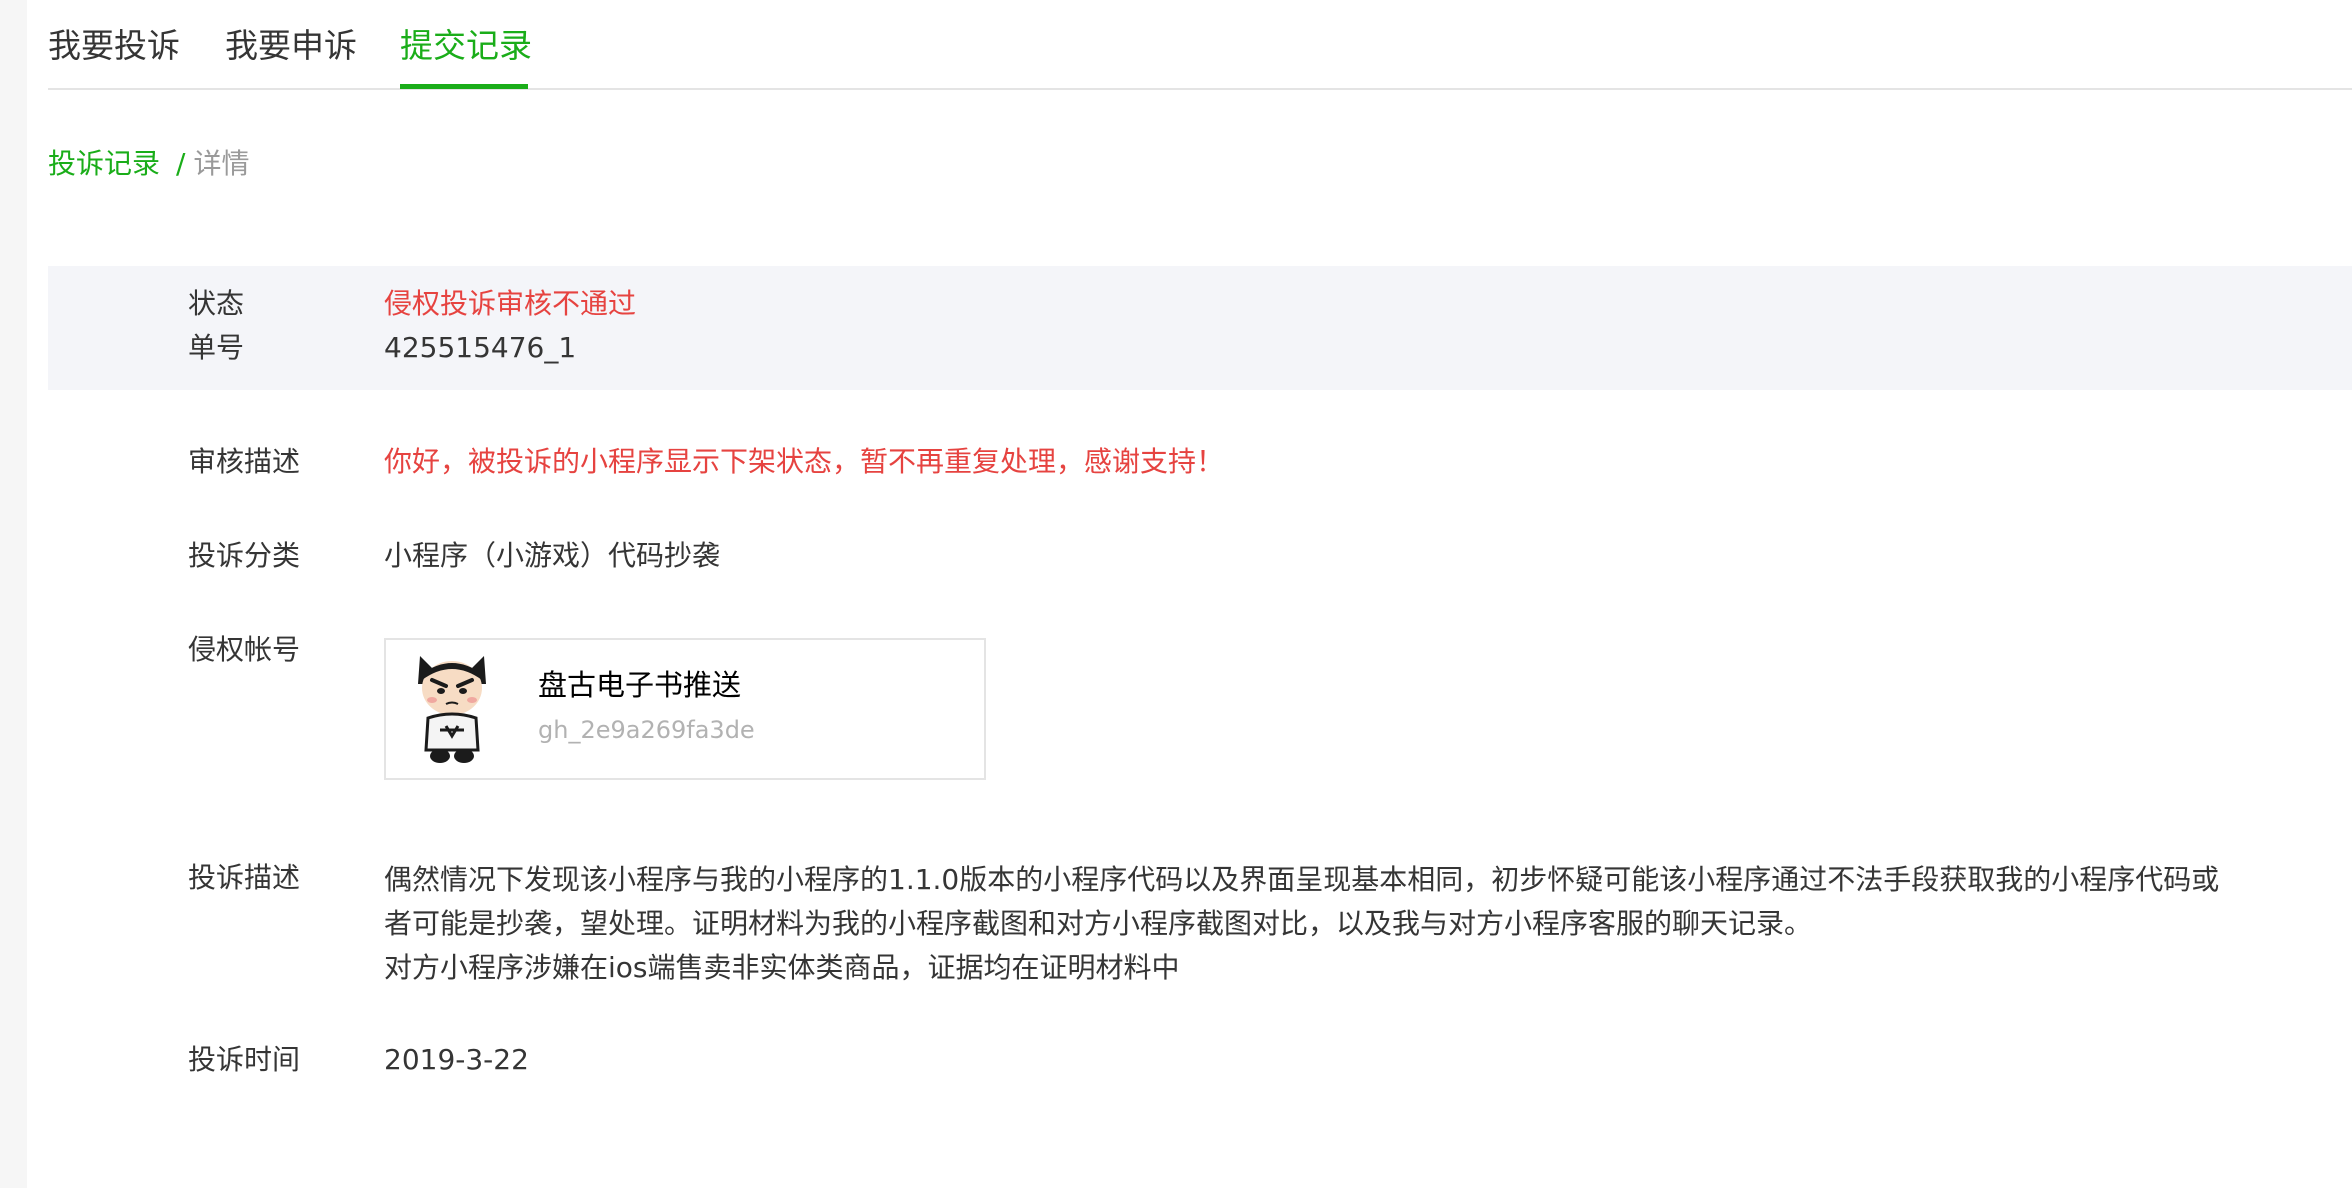 The height and width of the screenshot is (1188, 2352). Describe the element at coordinates (552, 555) in the screenshot. I see `complaint-category-value: 小程序（小游戏）代码抄袭` at that location.